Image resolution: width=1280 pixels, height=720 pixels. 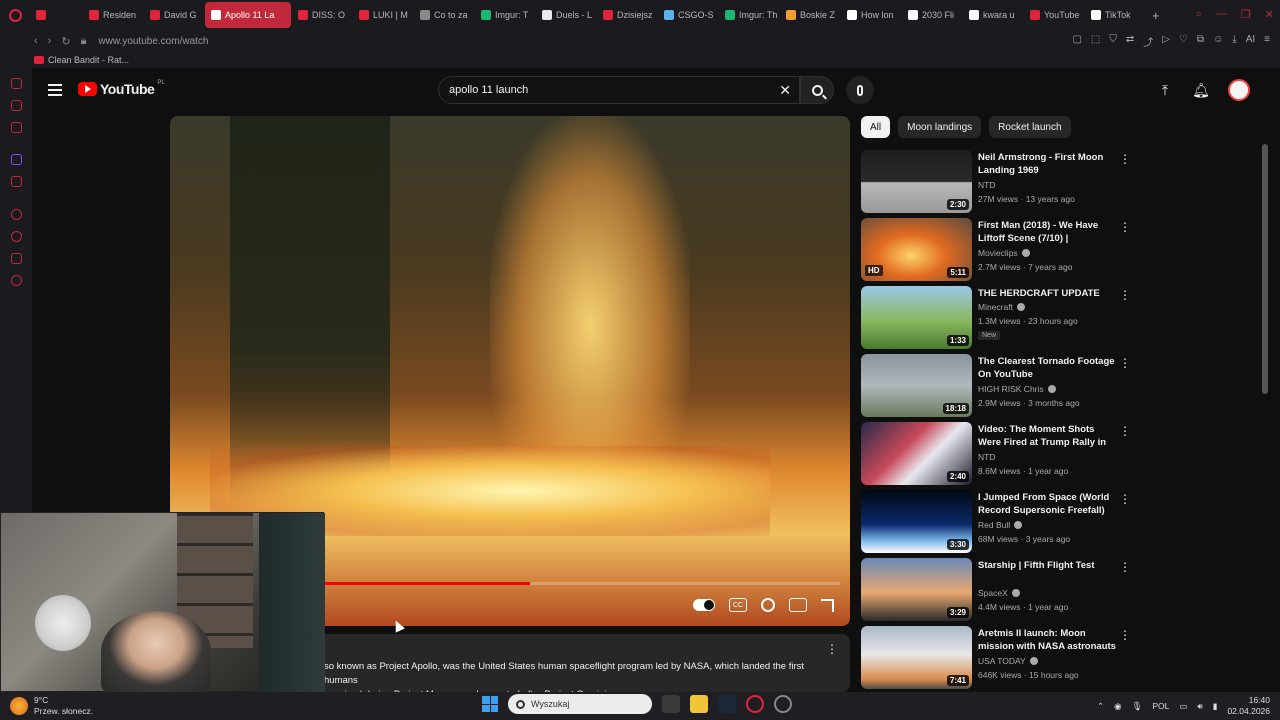 I want to click on browser-tab: 2030 Fli, so click(x=932, y=15).